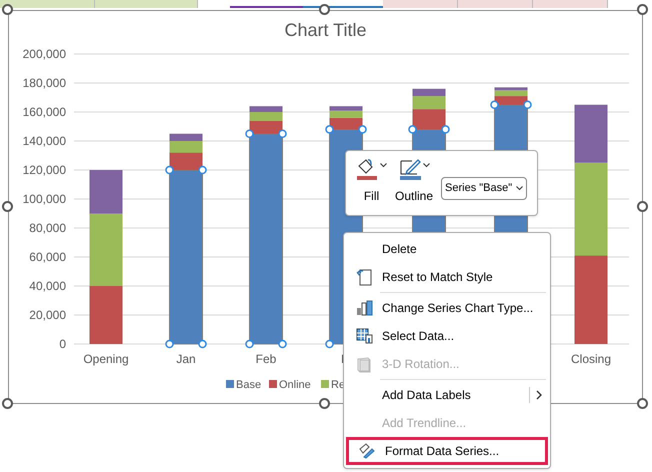 Image resolution: width=652 pixels, height=472 pixels. What do you see at coordinates (47, 228) in the screenshot?
I see `axis-tick-label: 80,000` at bounding box center [47, 228].